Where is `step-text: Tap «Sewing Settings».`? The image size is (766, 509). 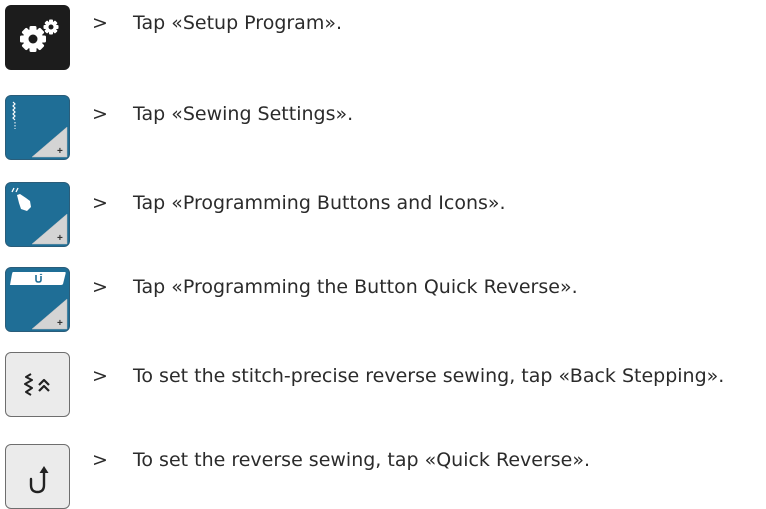 step-text: Tap «Sewing Settings». is located at coordinates (243, 114).